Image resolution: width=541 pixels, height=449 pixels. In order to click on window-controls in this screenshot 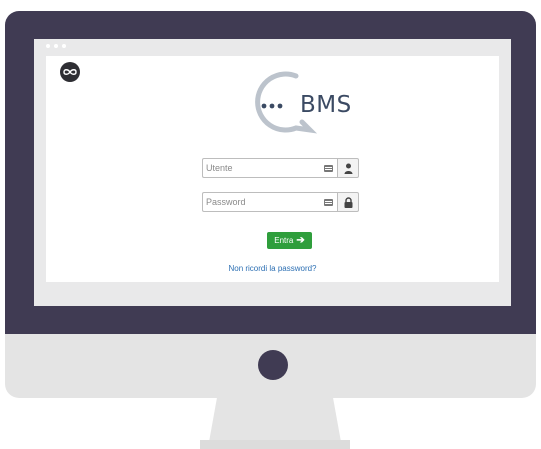, I will do `click(56, 46)`.